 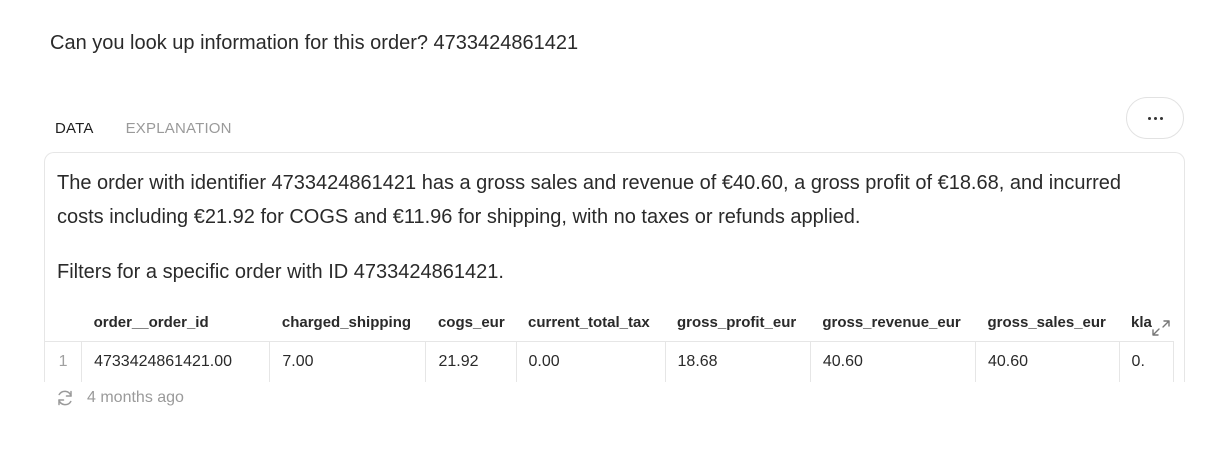 What do you see at coordinates (63, 322) in the screenshot?
I see `column-header-rownum` at bounding box center [63, 322].